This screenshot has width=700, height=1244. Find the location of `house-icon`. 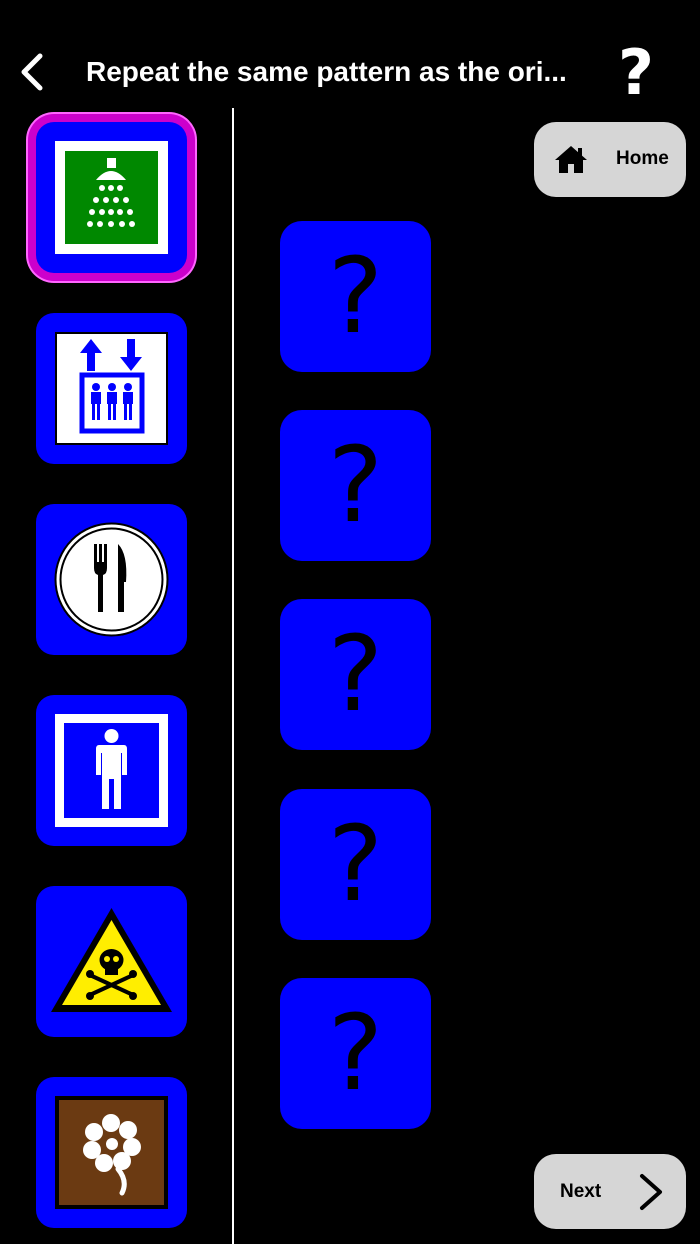

house-icon is located at coordinates (571, 159).